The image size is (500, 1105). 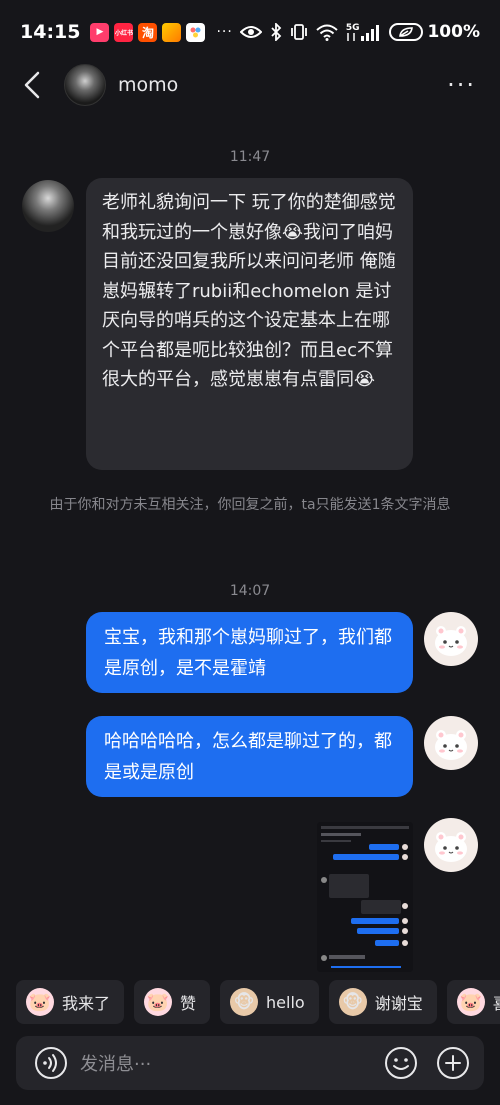 What do you see at coordinates (250, 157) in the screenshot?
I see `message-timestamp: 11:47` at bounding box center [250, 157].